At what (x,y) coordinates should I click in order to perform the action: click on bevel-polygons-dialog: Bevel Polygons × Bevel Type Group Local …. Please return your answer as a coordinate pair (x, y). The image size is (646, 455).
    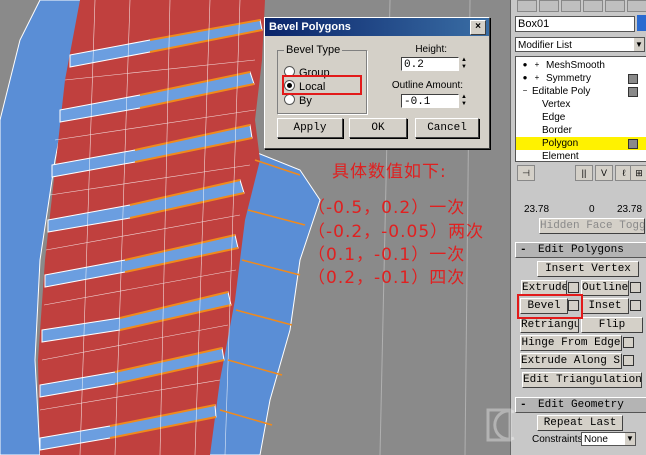
    Looking at the image, I should click on (377, 83).